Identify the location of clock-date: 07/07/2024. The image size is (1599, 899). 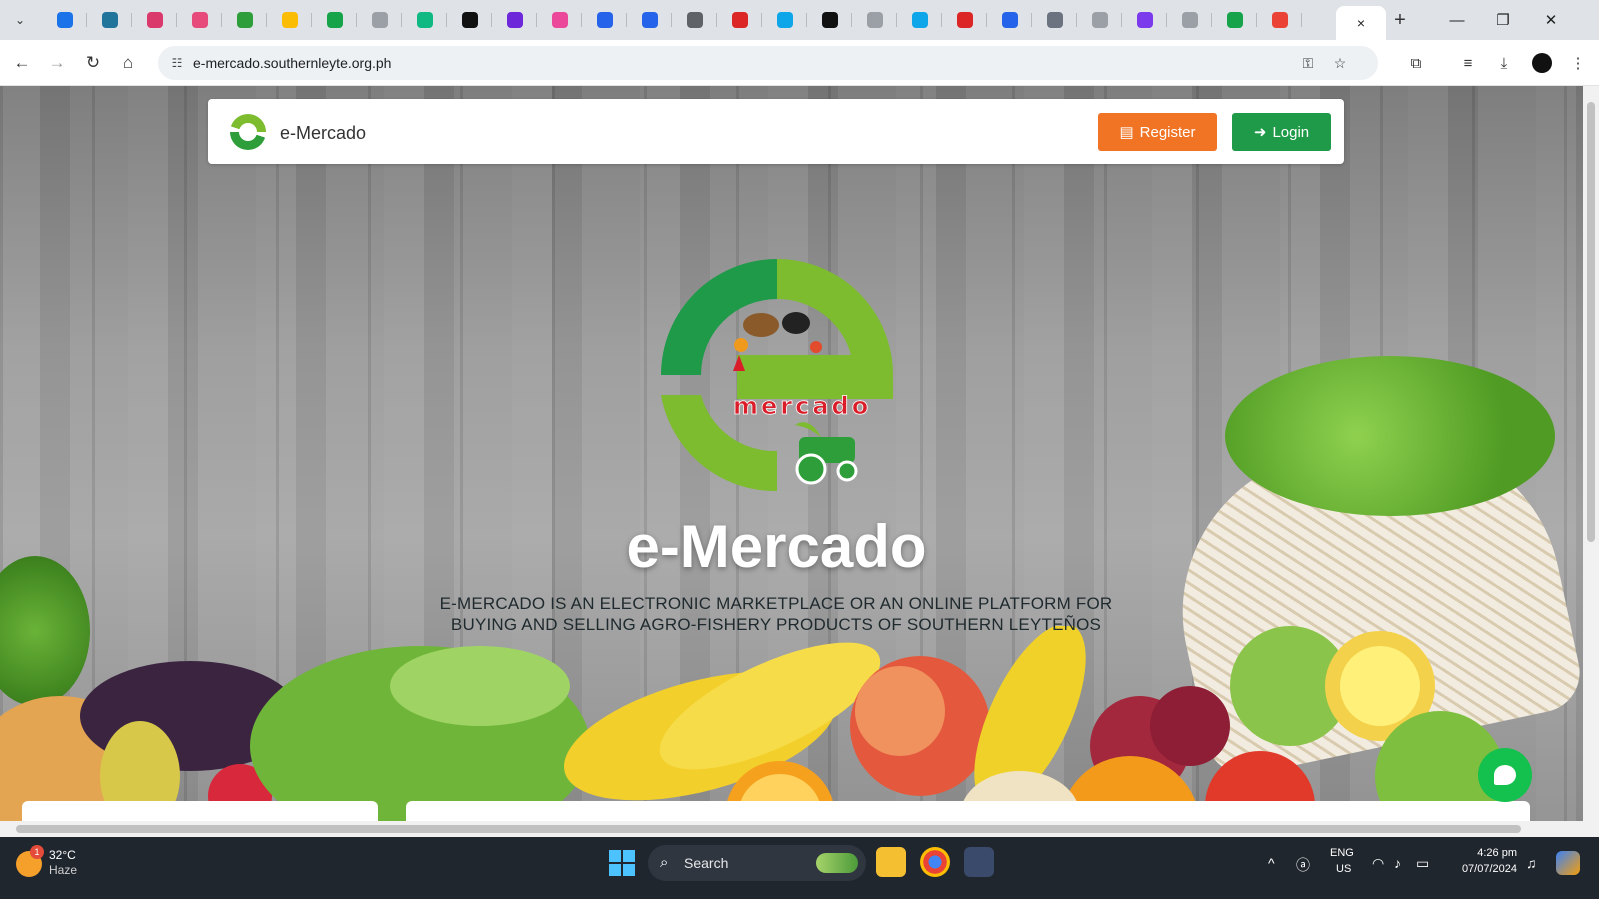
(1483, 869).